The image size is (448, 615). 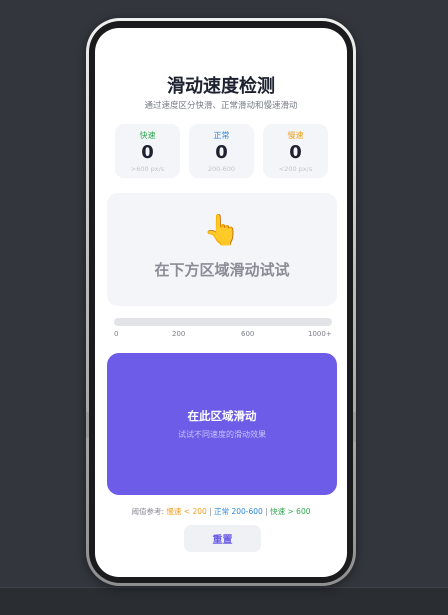 I want to click on stat-value-normal: 0, so click(x=221, y=152).